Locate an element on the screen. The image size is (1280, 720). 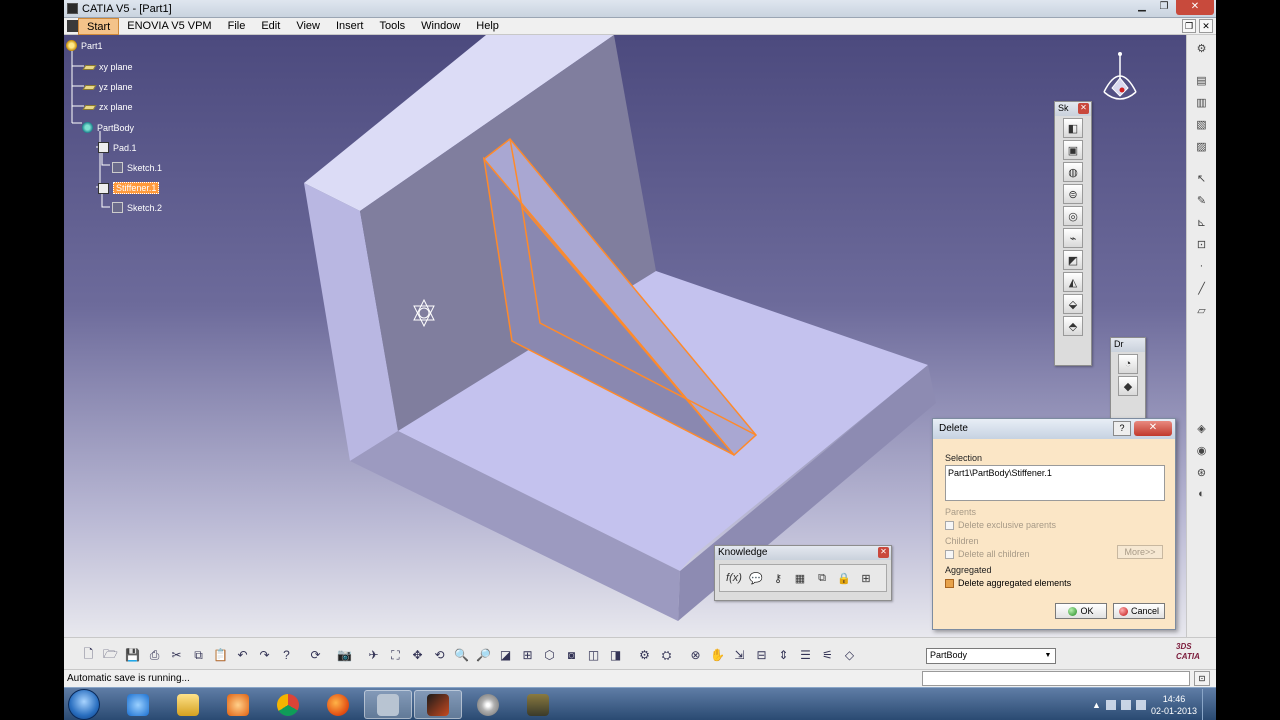
hole-icon: ◎ is located at coordinates (1073, 216).